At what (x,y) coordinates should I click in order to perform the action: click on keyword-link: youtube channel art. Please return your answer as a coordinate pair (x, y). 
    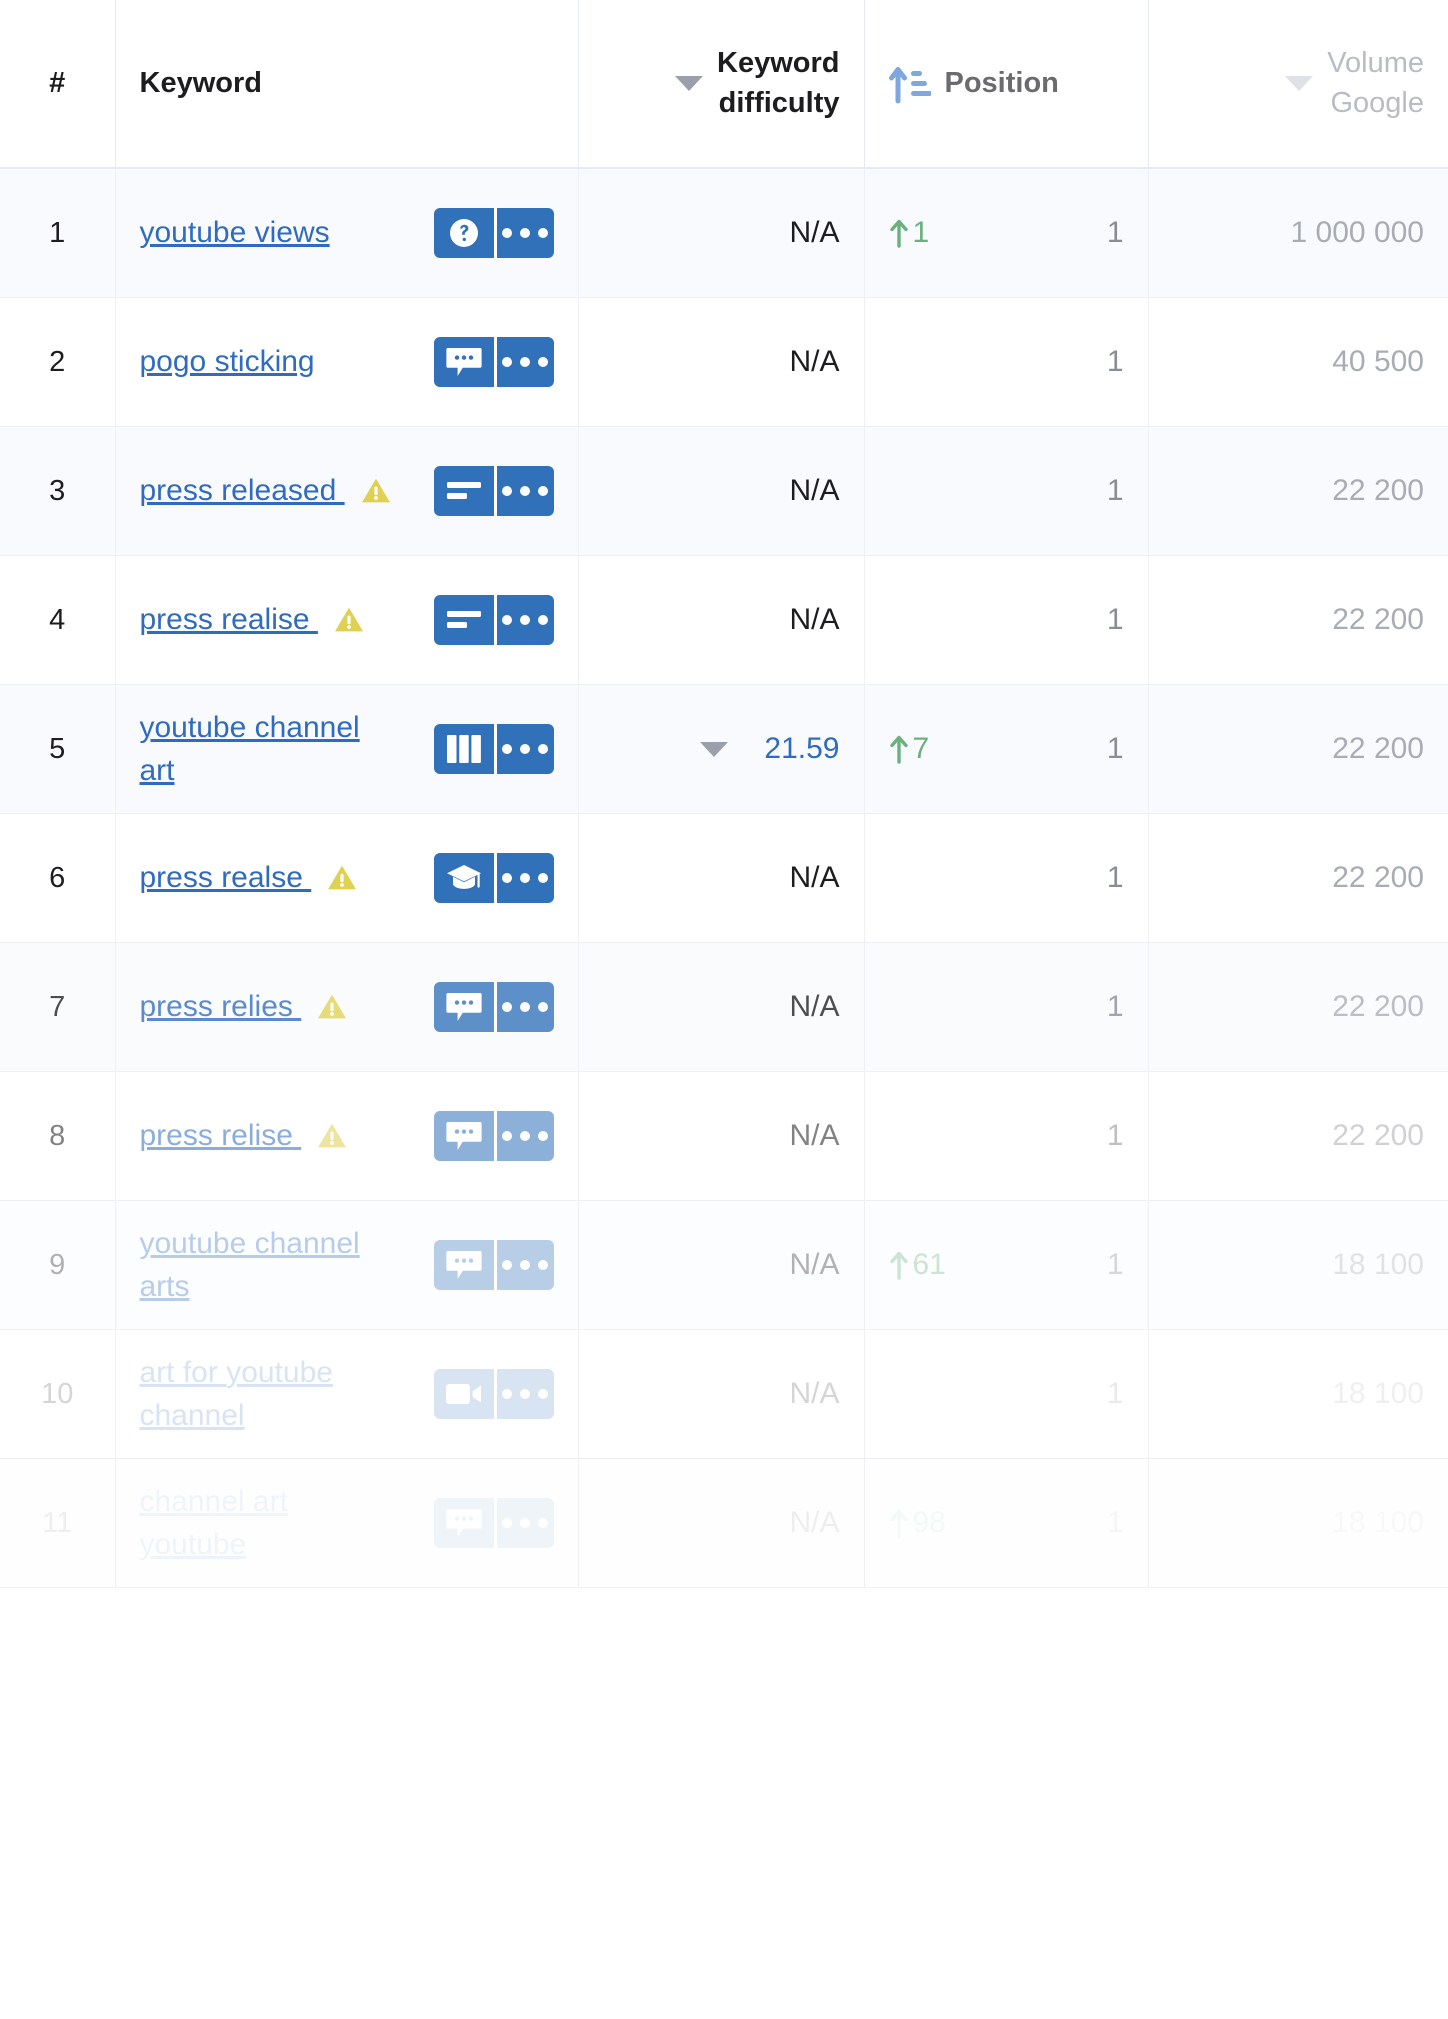
    Looking at the image, I should click on (270, 749).